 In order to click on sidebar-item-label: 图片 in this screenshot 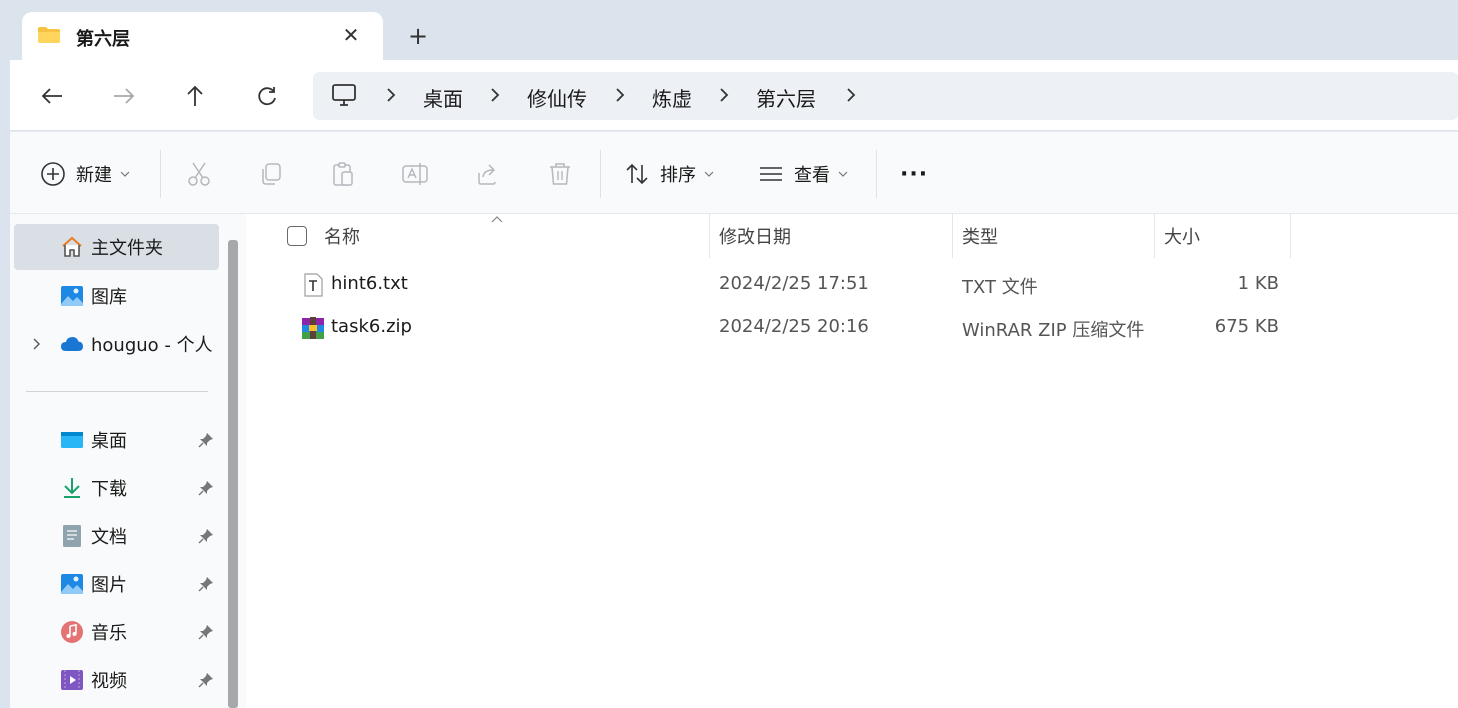, I will do `click(109, 585)`.